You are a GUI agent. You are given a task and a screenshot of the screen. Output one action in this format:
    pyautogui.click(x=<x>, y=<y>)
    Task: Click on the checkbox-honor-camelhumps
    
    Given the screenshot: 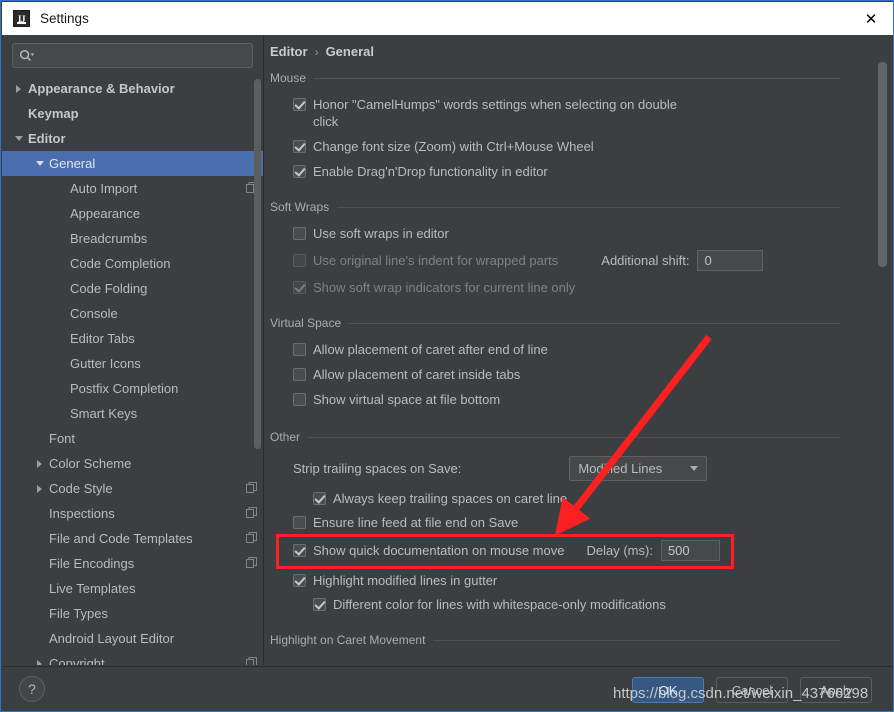 What is the action you would take?
    pyautogui.click(x=299, y=104)
    